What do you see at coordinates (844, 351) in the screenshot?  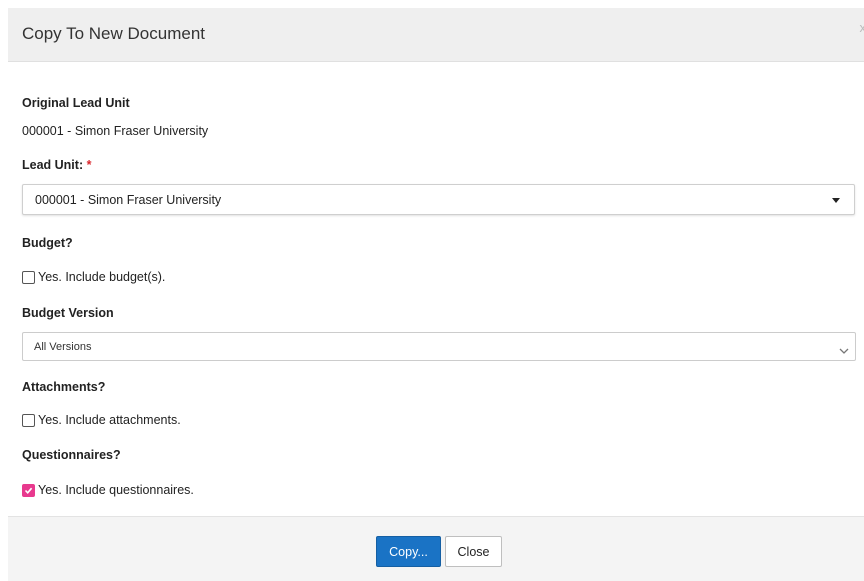 I see `chevron-down-icon` at bounding box center [844, 351].